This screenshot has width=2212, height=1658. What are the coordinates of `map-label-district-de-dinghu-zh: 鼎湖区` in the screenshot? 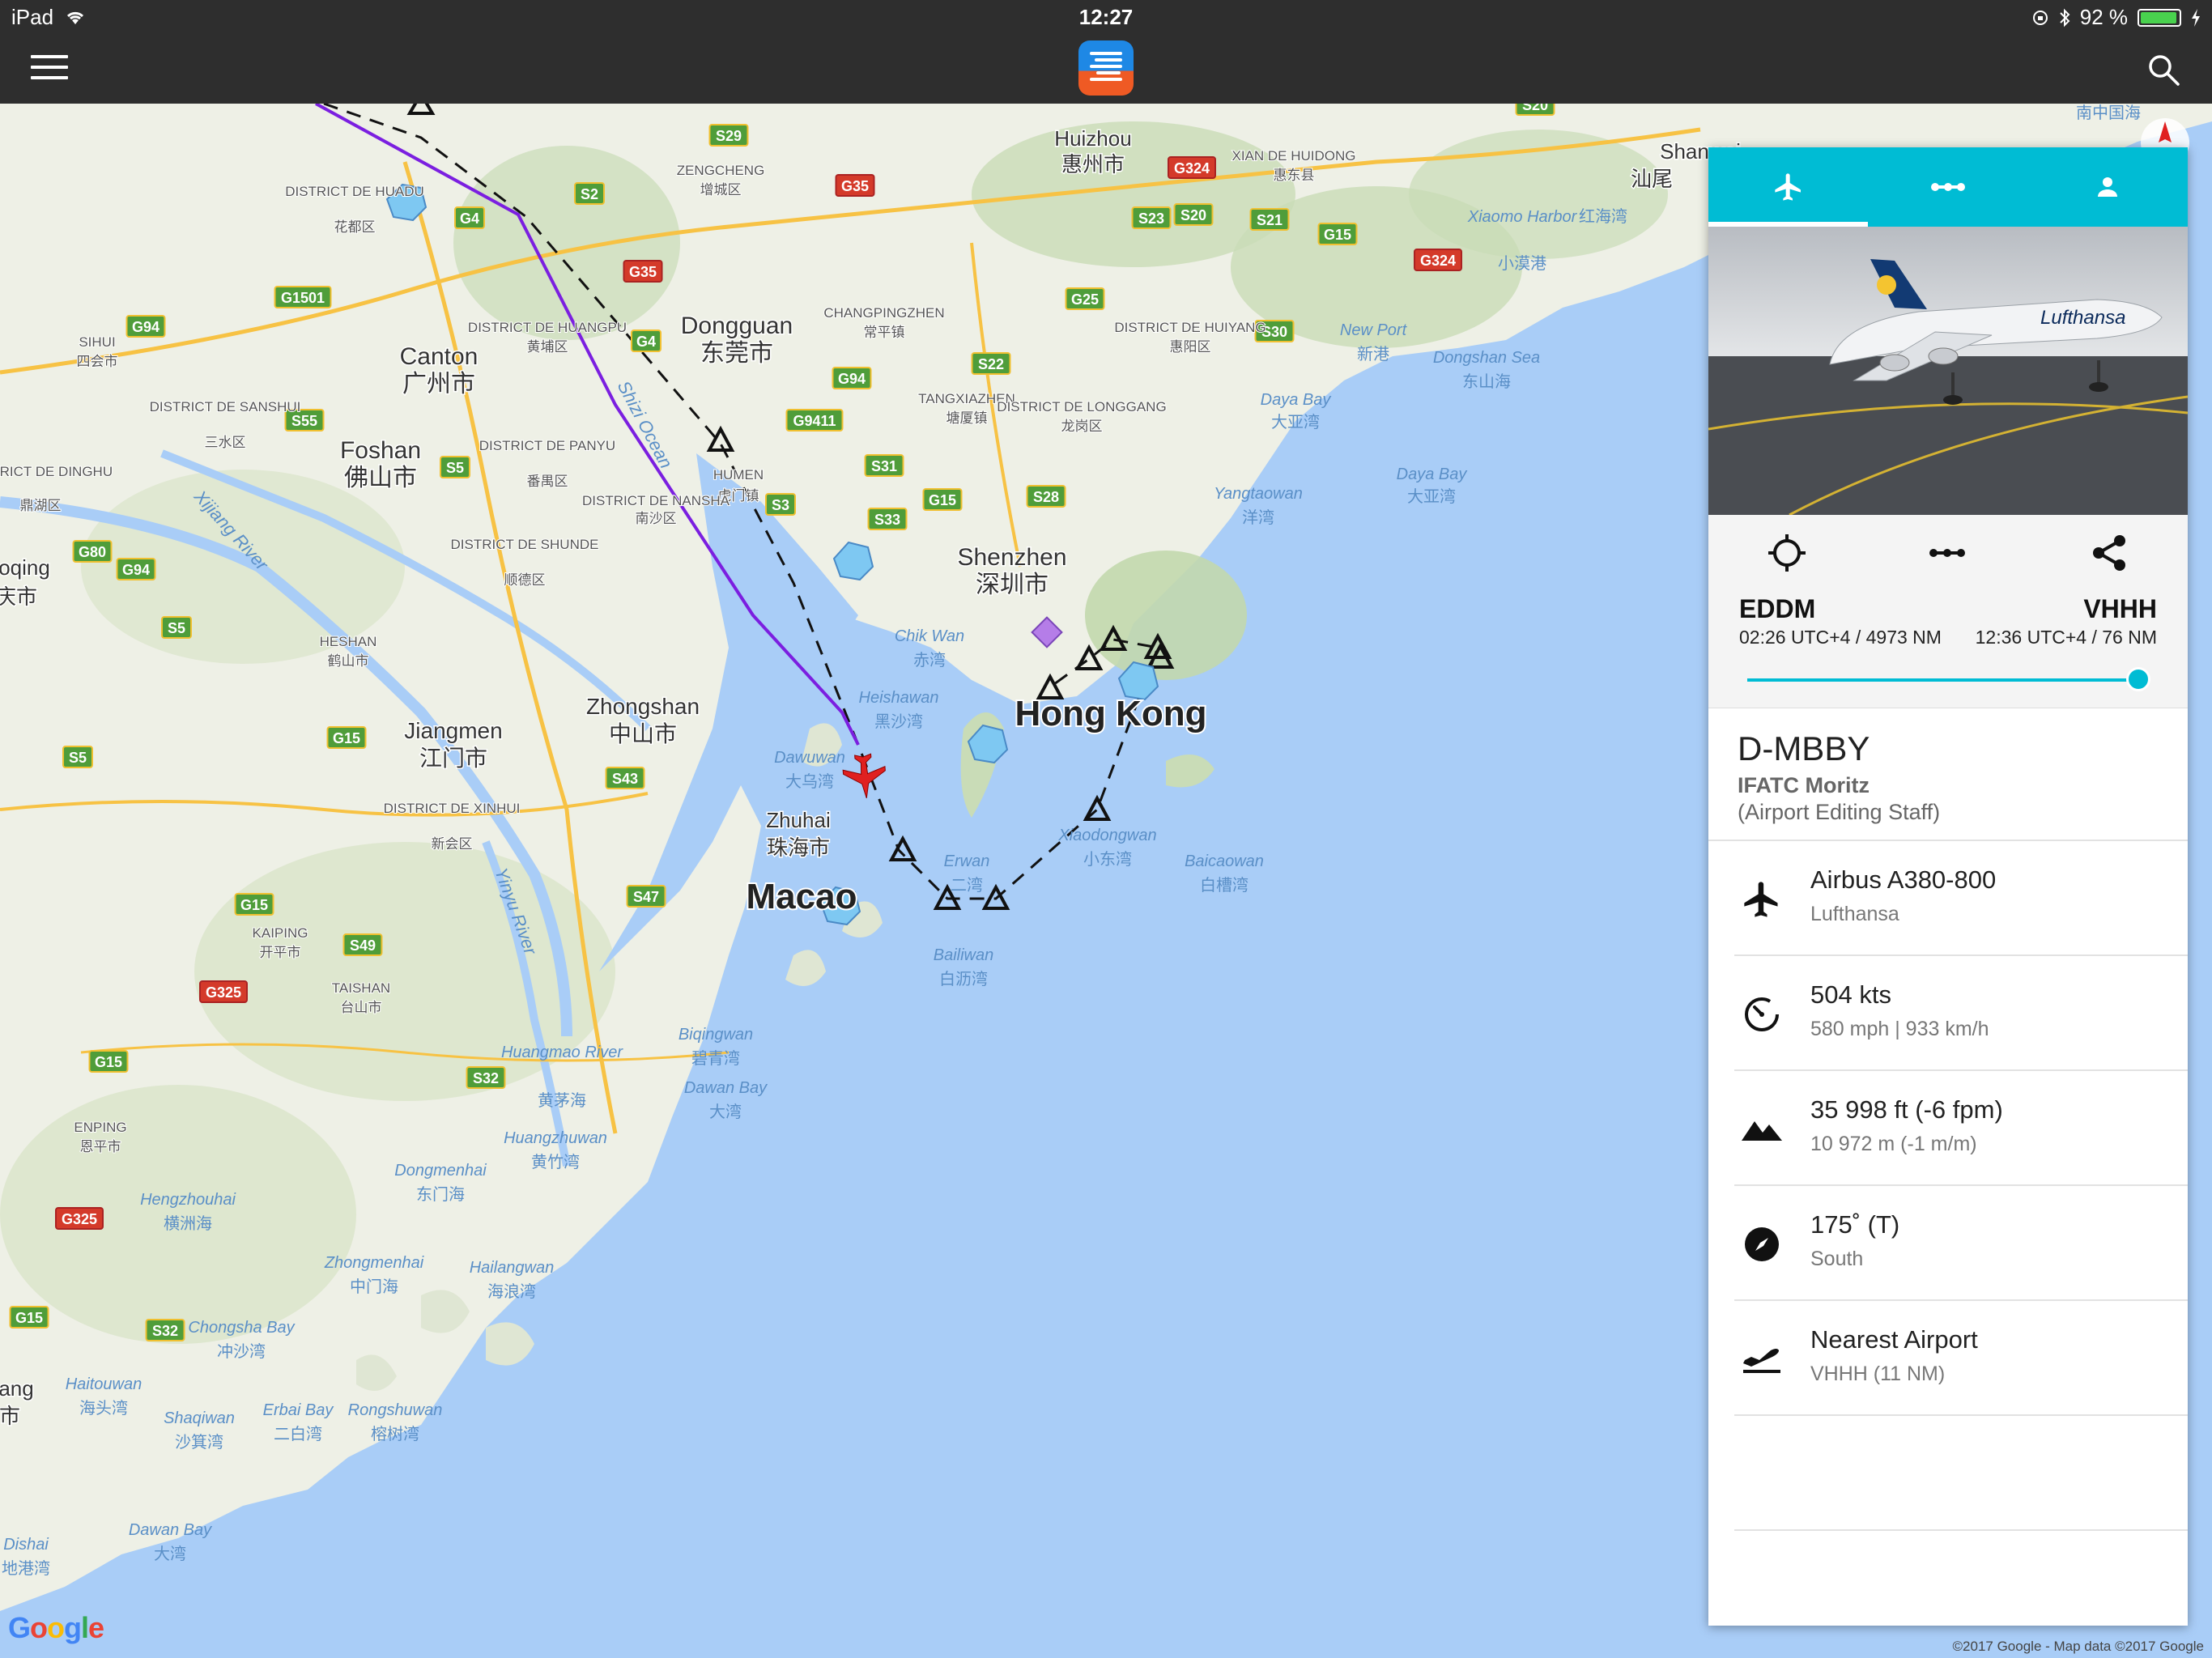 It's located at (41, 506).